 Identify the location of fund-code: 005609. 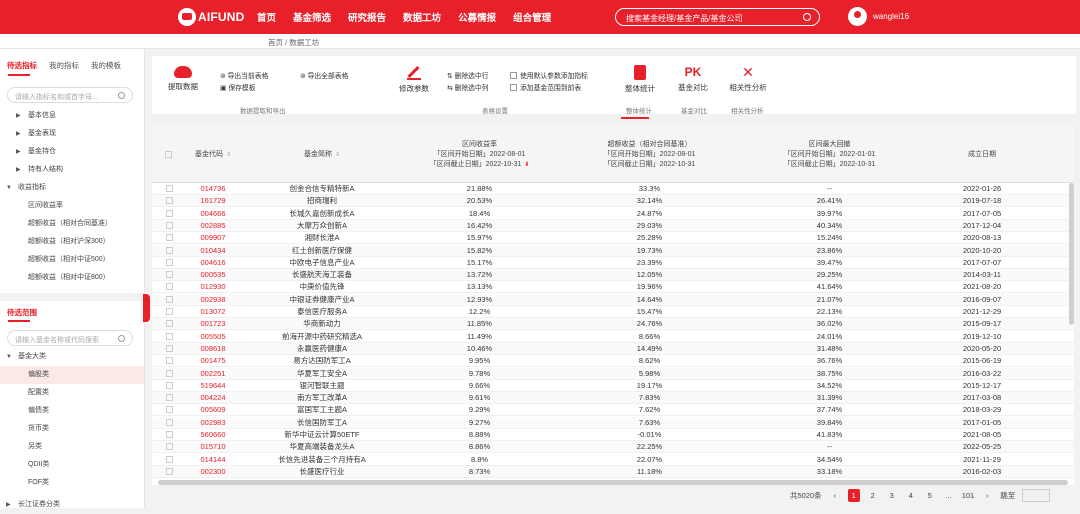
(213, 410).